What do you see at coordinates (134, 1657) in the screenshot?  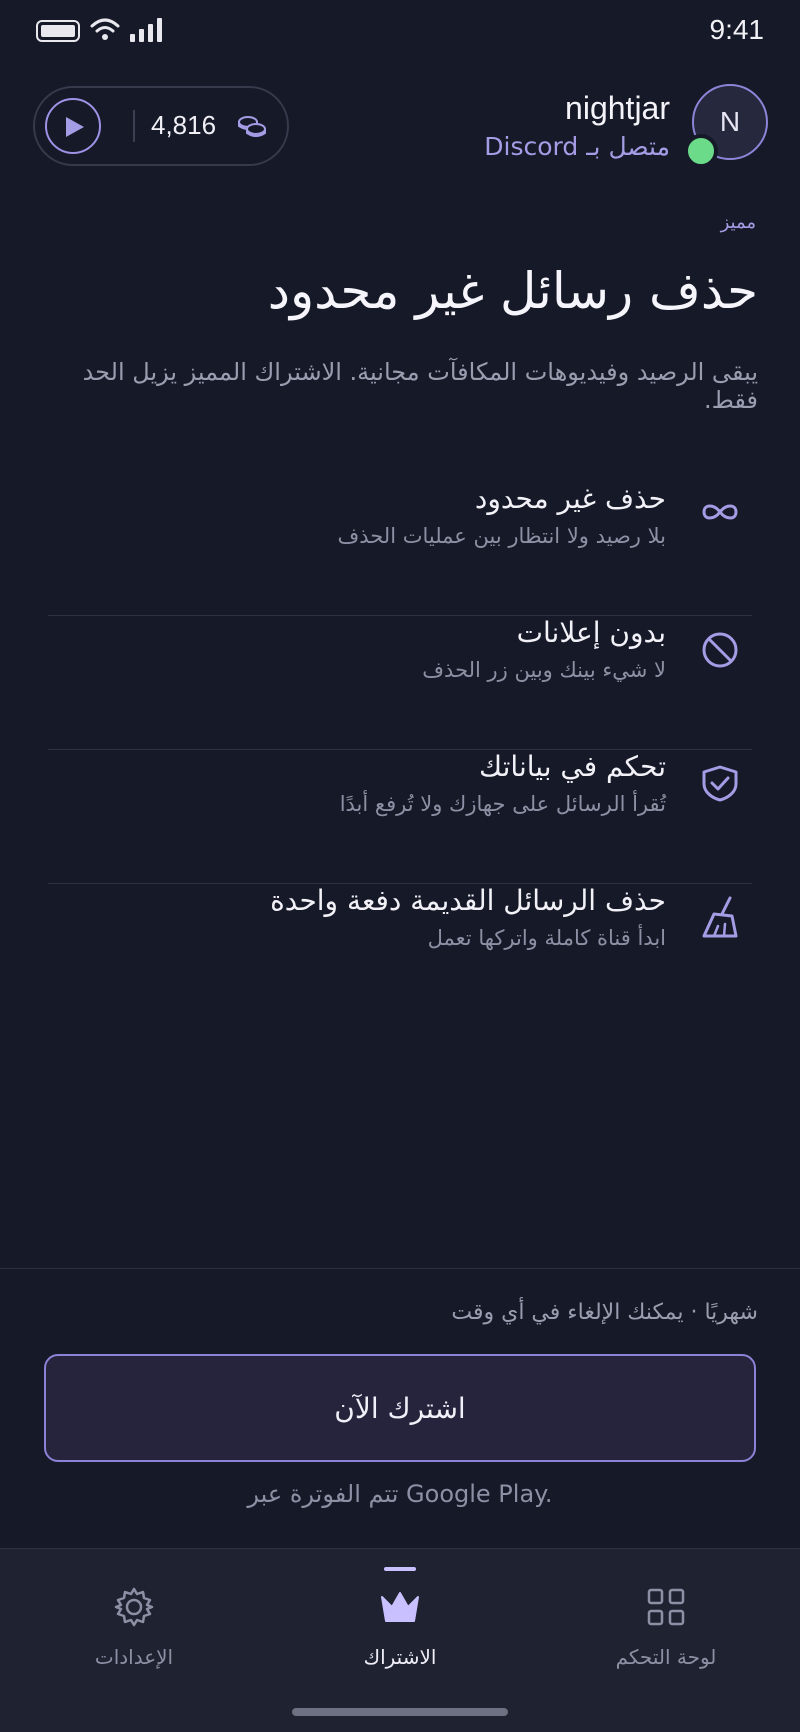 I see `tab-label: الإعدادات` at bounding box center [134, 1657].